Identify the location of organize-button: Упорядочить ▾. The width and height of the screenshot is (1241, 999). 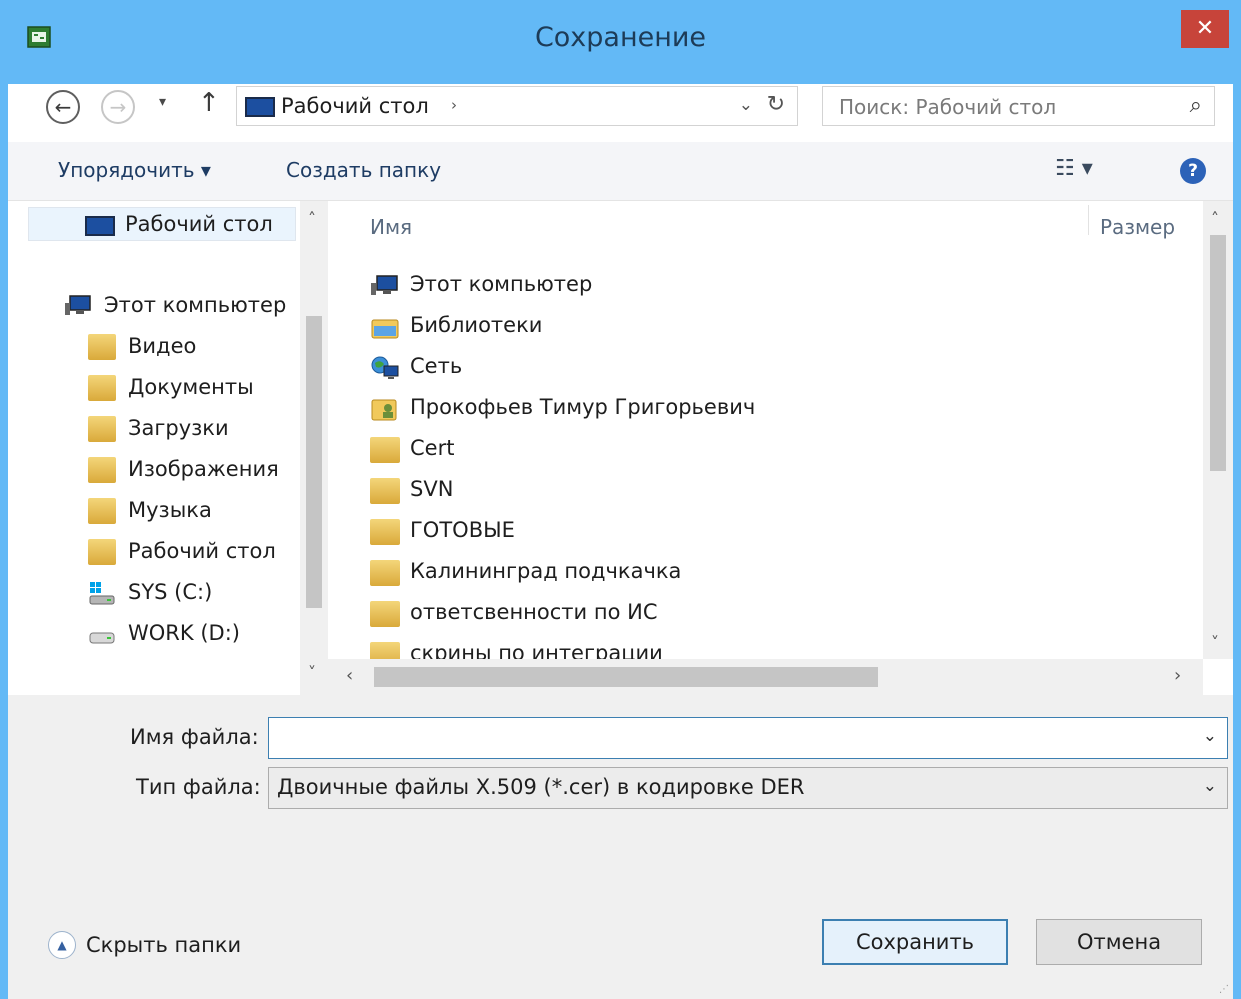
(134, 170).